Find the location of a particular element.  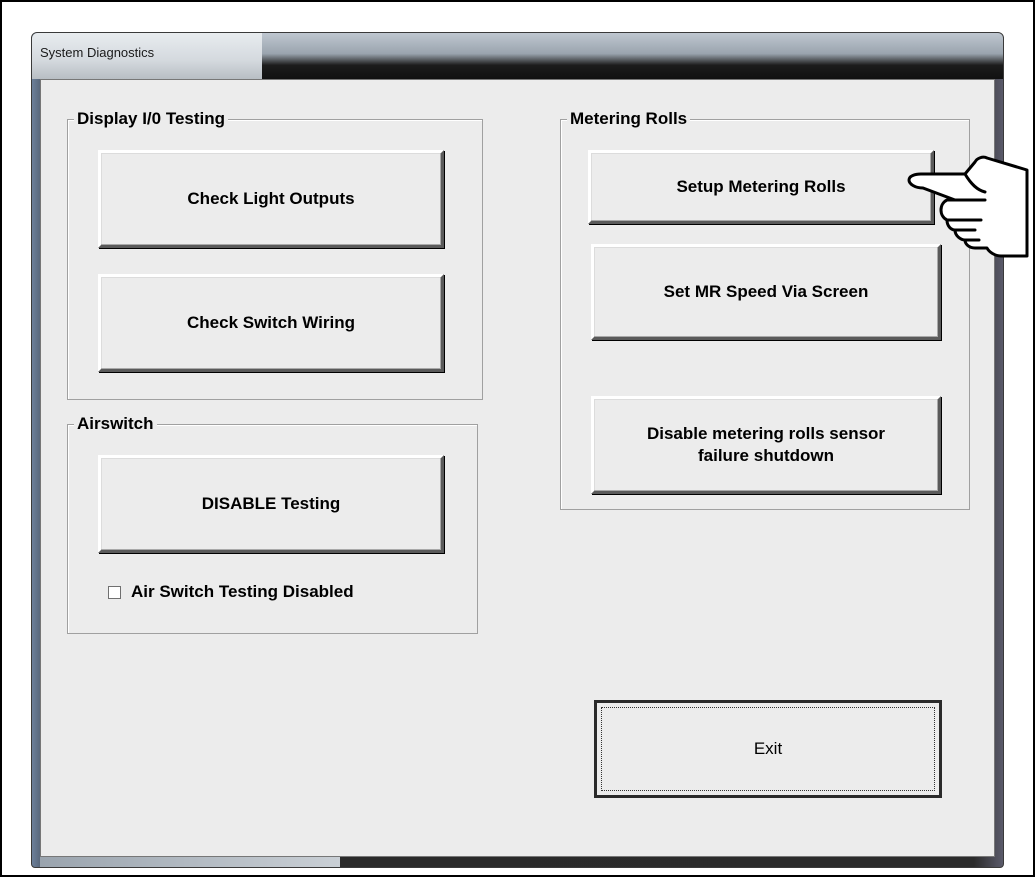

check-switch-wiring-label: Check Switch Wiring is located at coordinates (271, 322).